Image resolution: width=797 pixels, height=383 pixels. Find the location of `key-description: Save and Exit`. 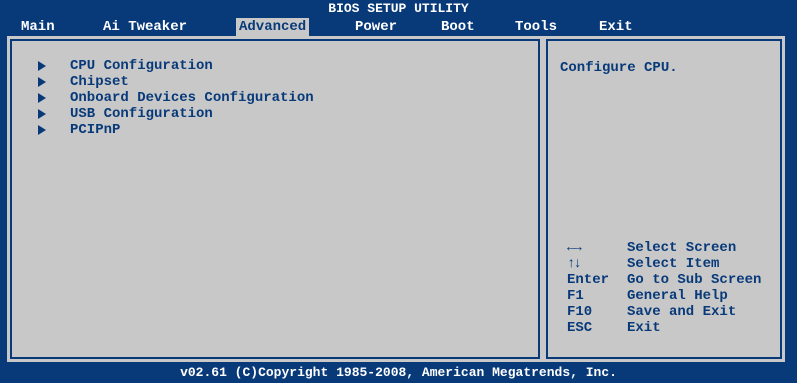

key-description: Save and Exit is located at coordinates (682, 312).